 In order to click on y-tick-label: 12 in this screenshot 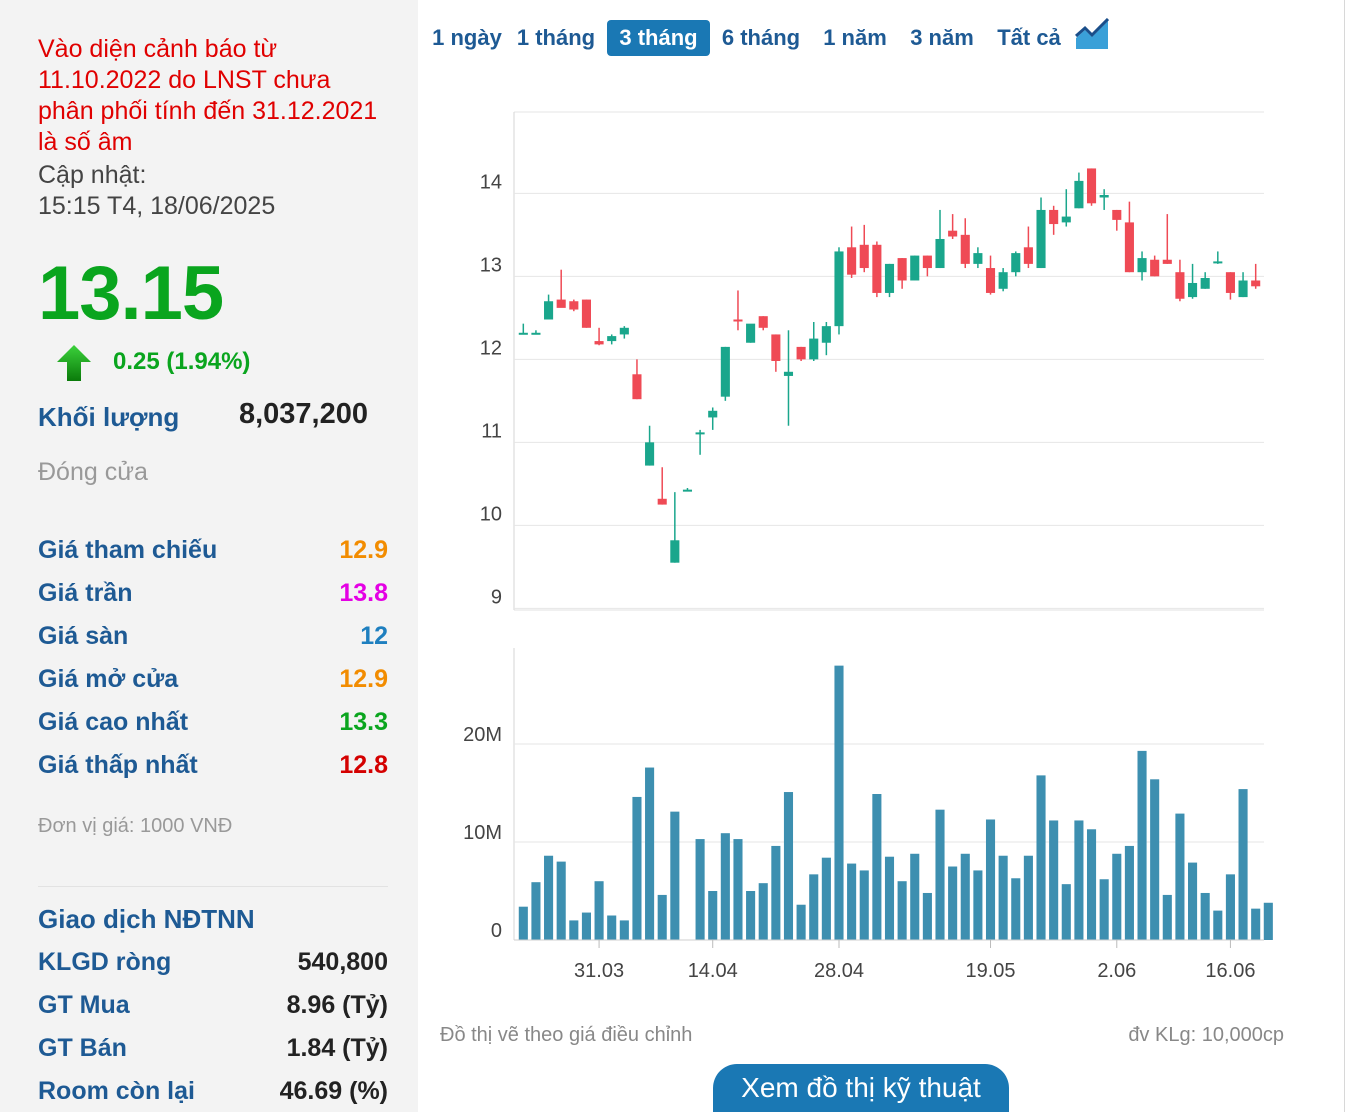, I will do `click(491, 348)`.